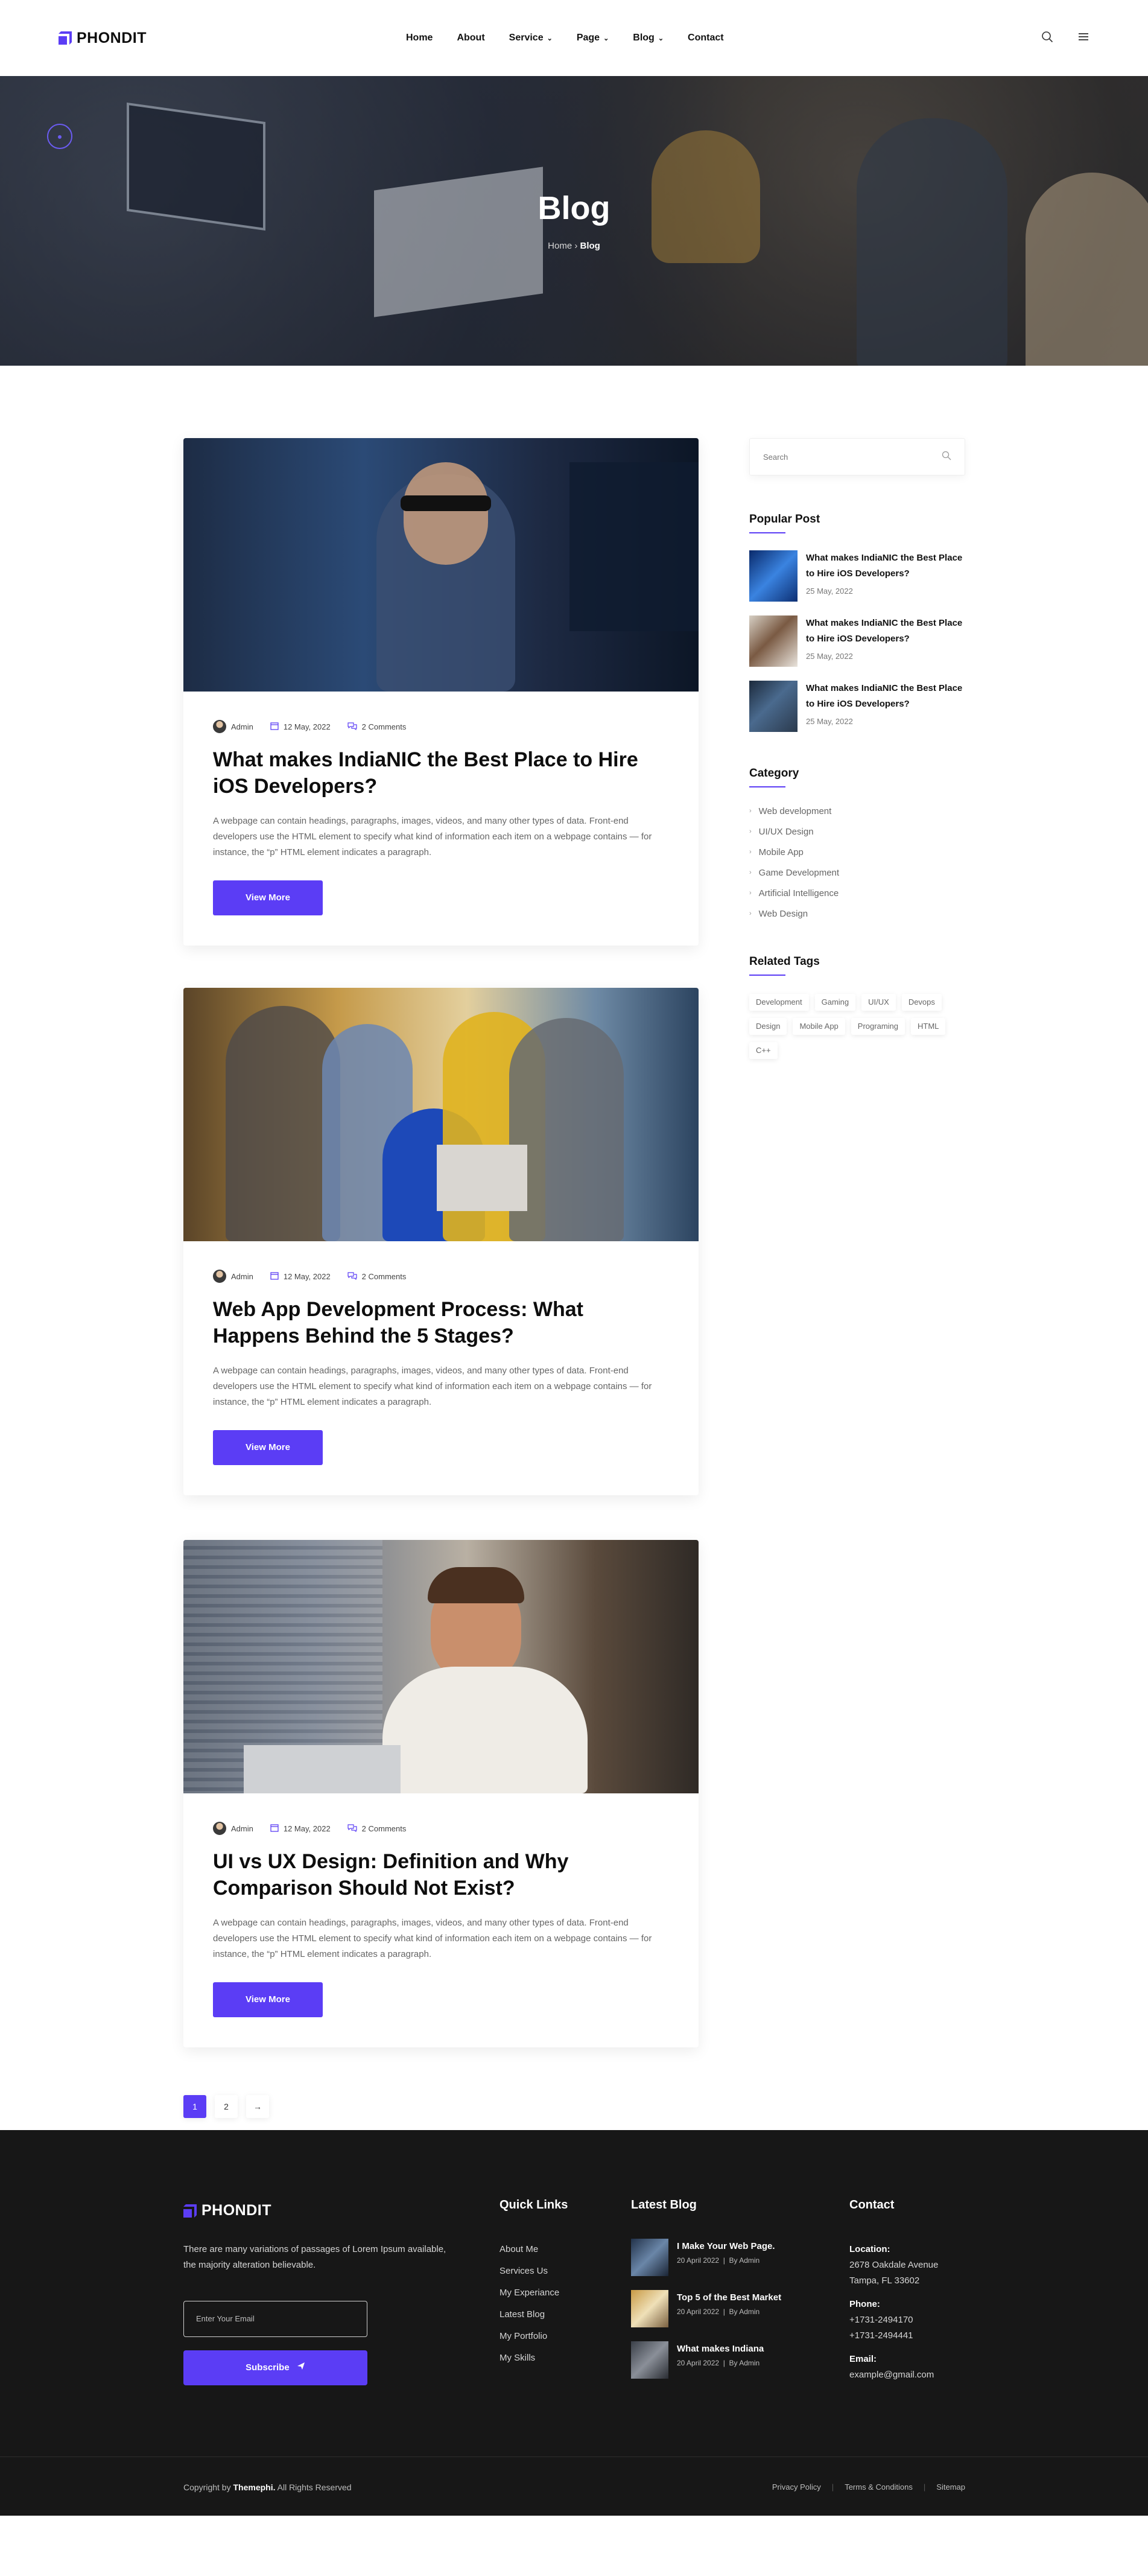 Image resolution: width=1148 pixels, height=2576 pixels. I want to click on tag-item: Devops, so click(922, 1002).